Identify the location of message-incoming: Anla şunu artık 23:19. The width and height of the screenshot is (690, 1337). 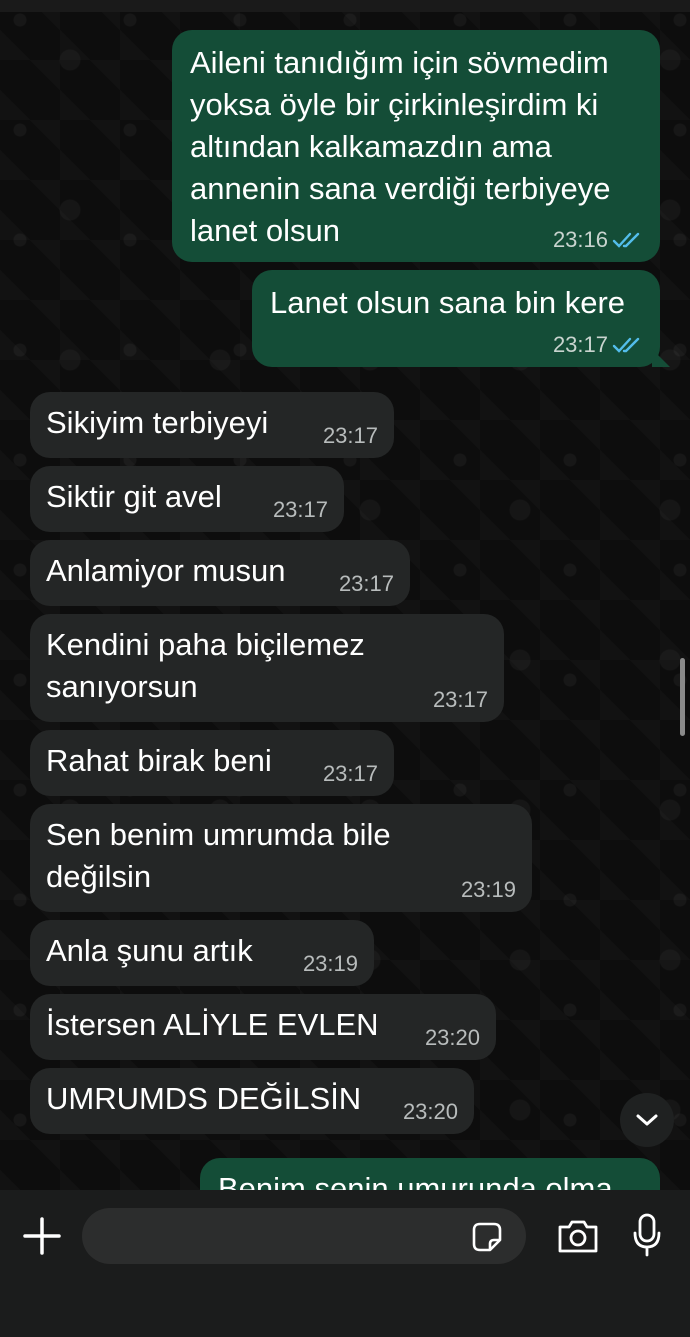
(202, 953).